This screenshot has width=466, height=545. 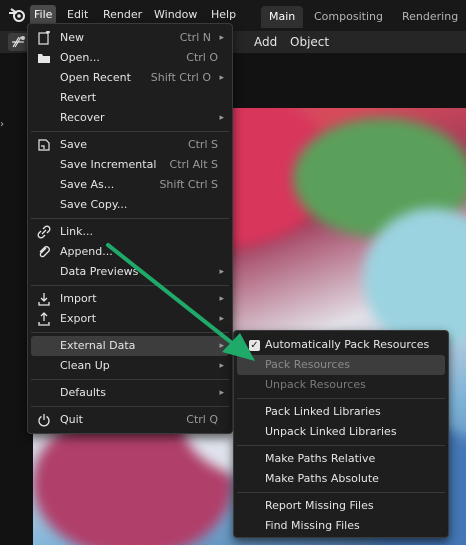 I want to click on save-icon, so click(x=44, y=145).